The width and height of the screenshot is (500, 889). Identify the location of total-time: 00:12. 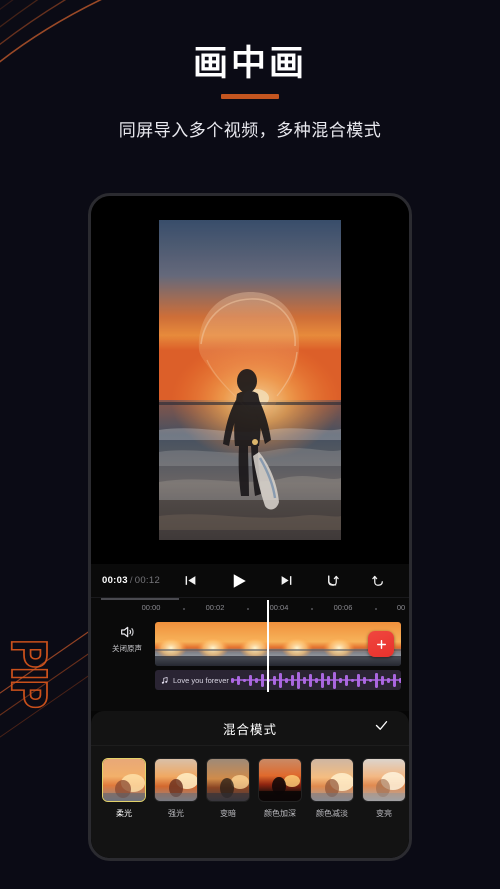
(147, 580).